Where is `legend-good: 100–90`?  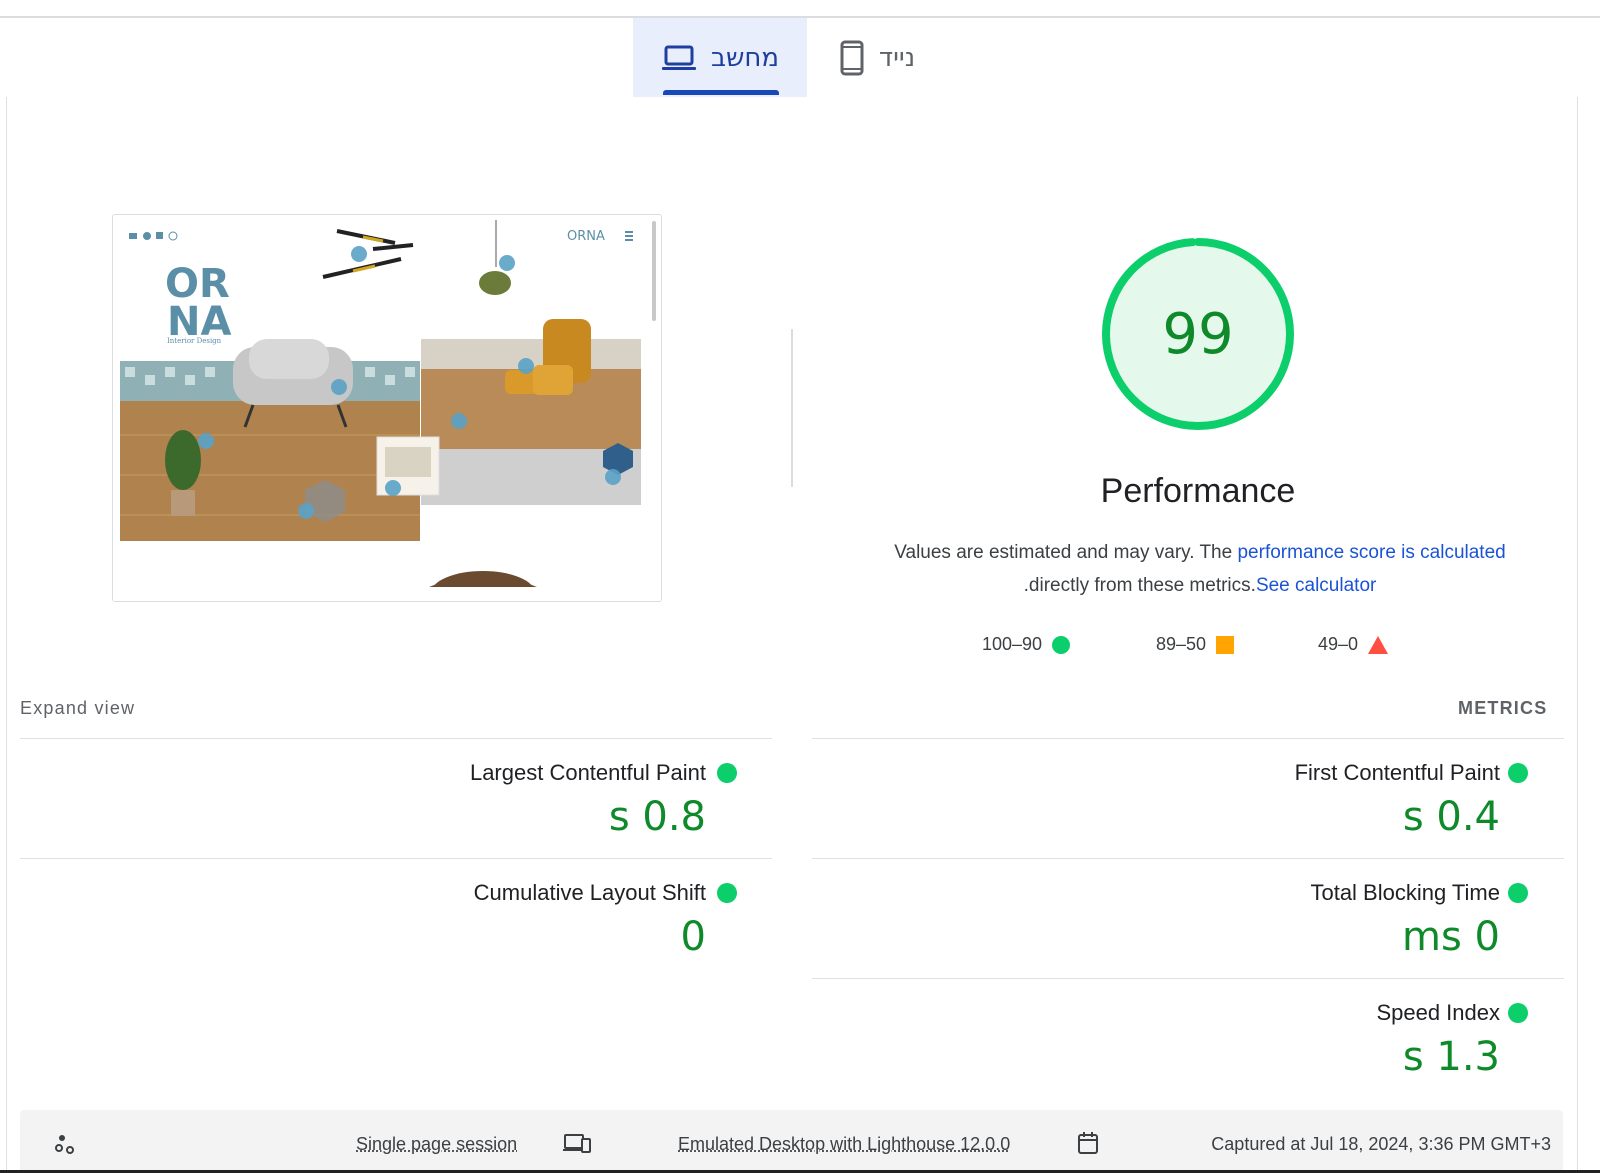 legend-good: 100–90 is located at coordinates (1026, 644).